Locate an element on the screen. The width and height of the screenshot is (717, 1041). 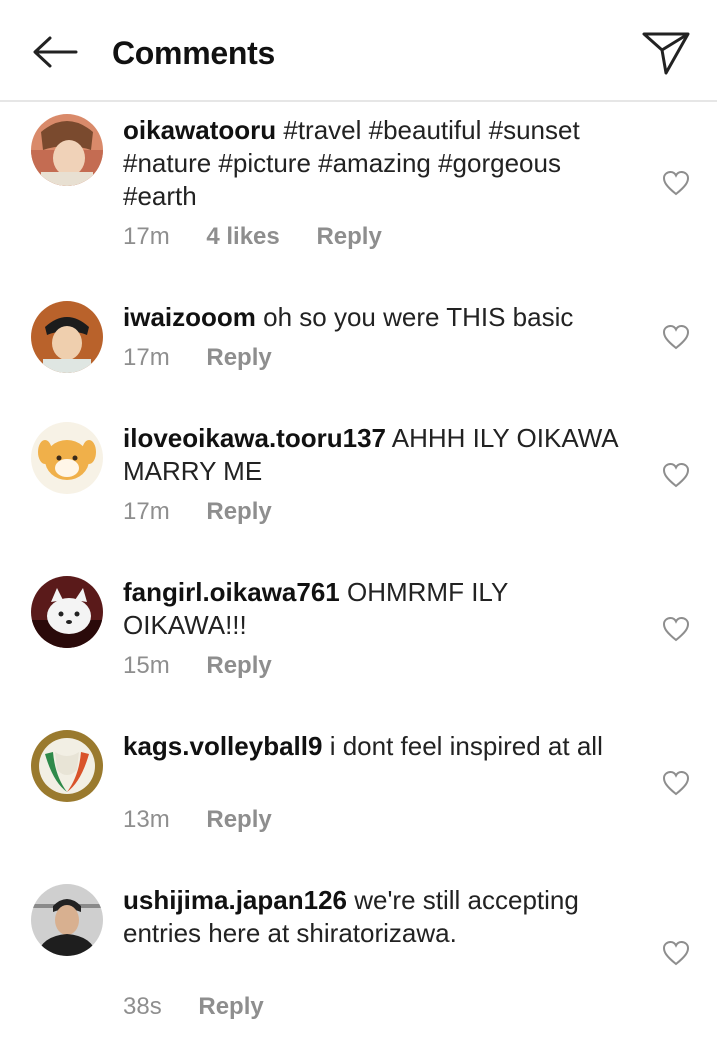
comment-time: 38s is located at coordinates (142, 1006).